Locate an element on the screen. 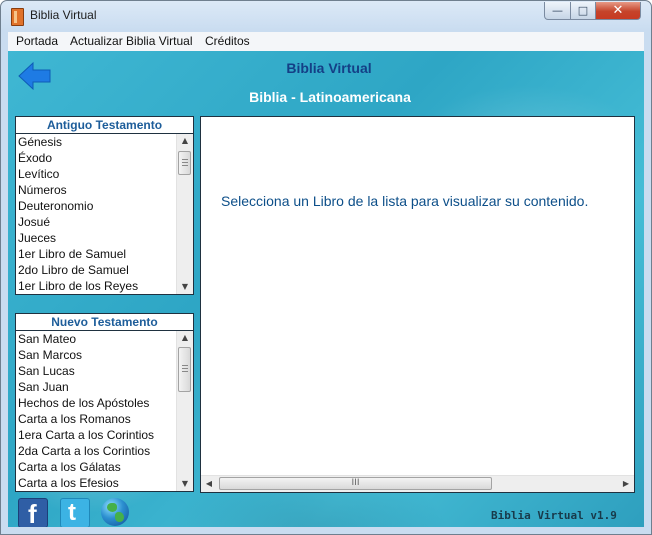 This screenshot has width=652, height=535. scroll-right-arrow-icon: ▶ is located at coordinates (626, 484).